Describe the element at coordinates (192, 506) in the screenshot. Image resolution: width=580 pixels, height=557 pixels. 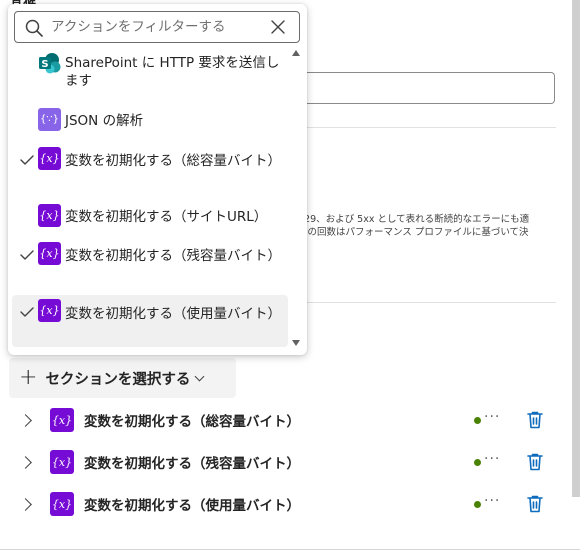
I see `action-title: 変数を初期化する（使用量バイト）` at that location.